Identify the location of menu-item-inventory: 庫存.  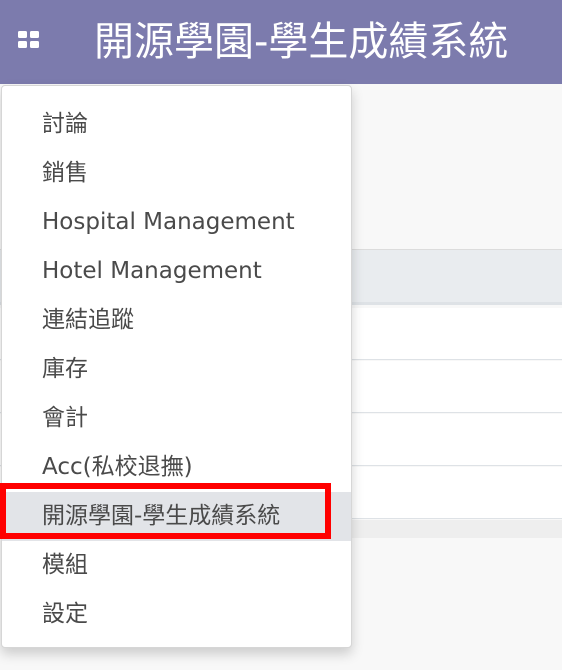
(176, 369).